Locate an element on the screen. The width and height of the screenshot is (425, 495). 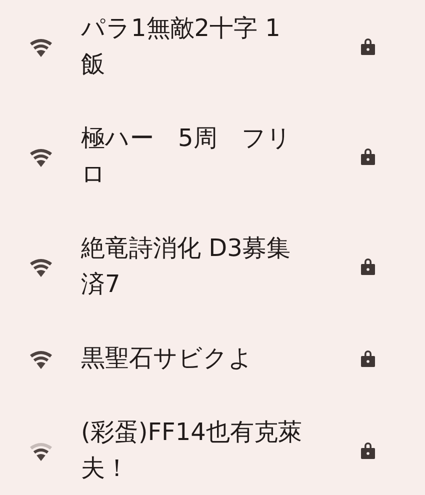
network-name: (彩蛋)FF14也有克萊夫！ is located at coordinates (191, 450).